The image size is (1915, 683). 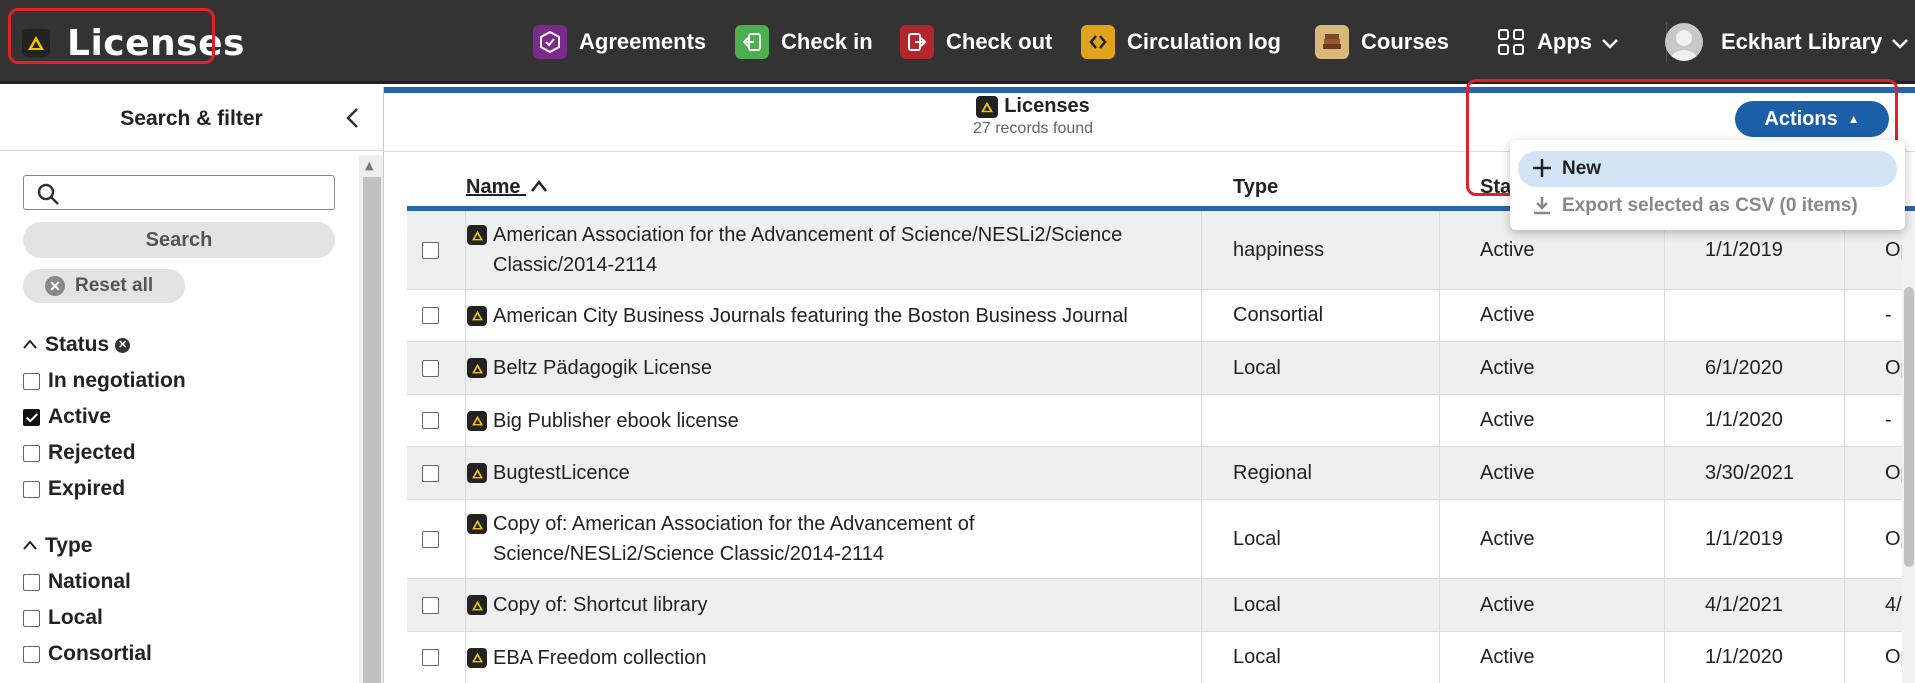 I want to click on search-field, so click(x=179, y=192).